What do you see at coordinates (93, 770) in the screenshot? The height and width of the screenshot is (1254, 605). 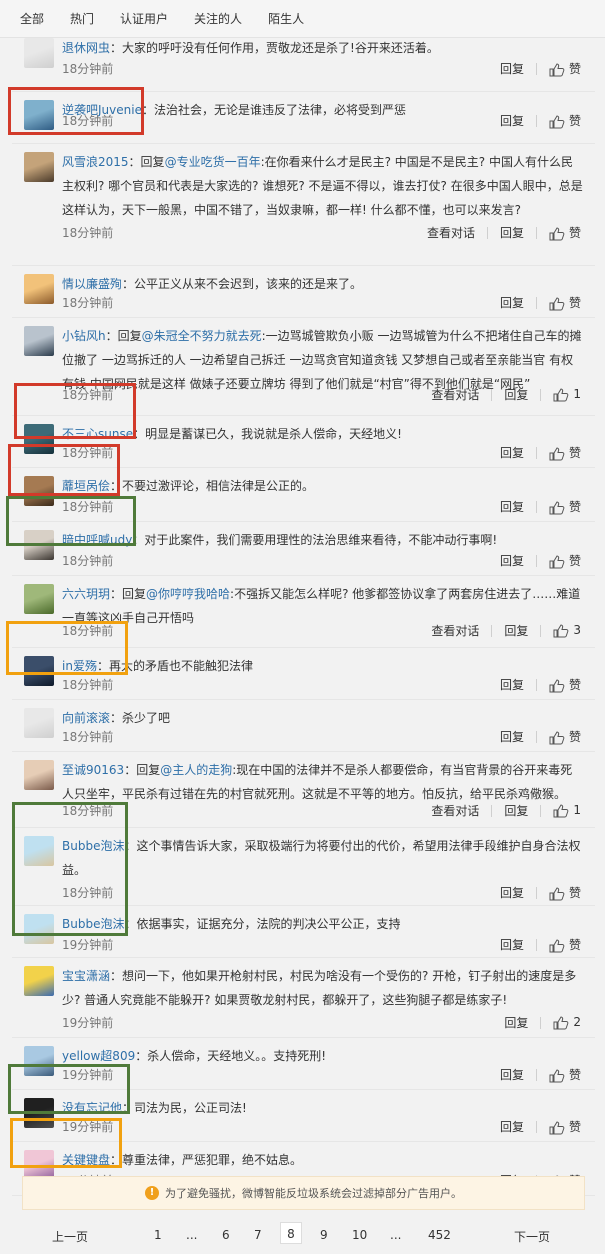 I see `comment-author: 至诚90163` at bounding box center [93, 770].